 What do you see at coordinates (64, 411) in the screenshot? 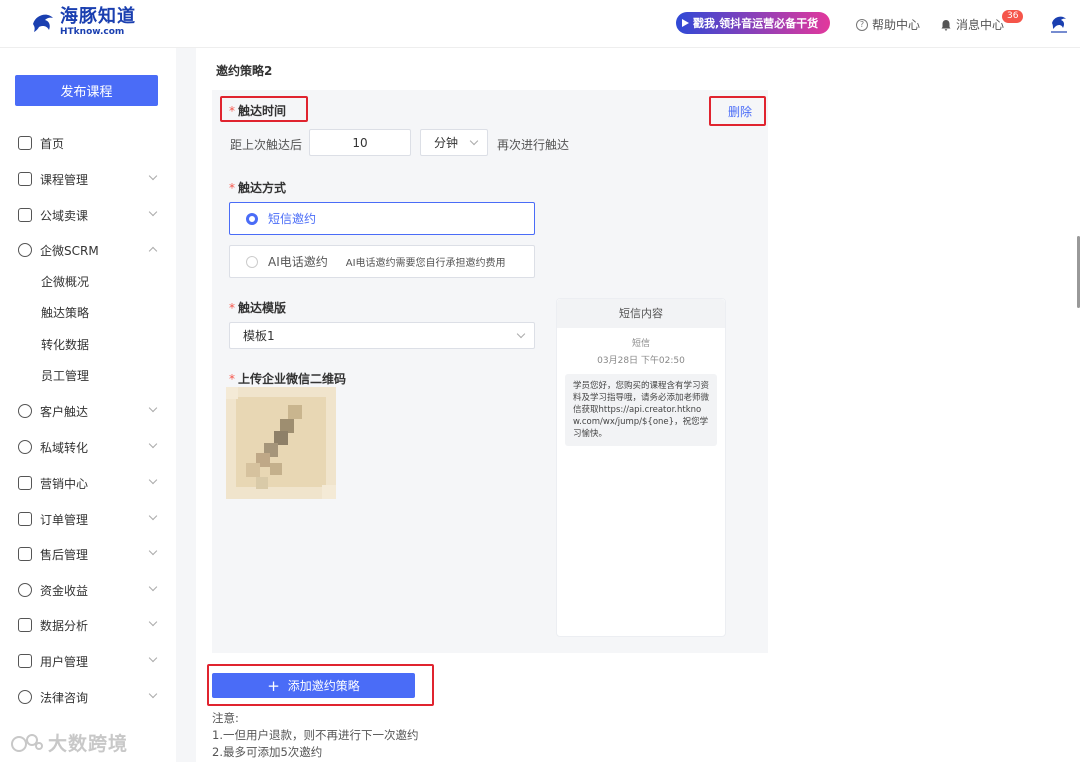
I see `sidebar-item-label: 客户触达` at bounding box center [64, 411].